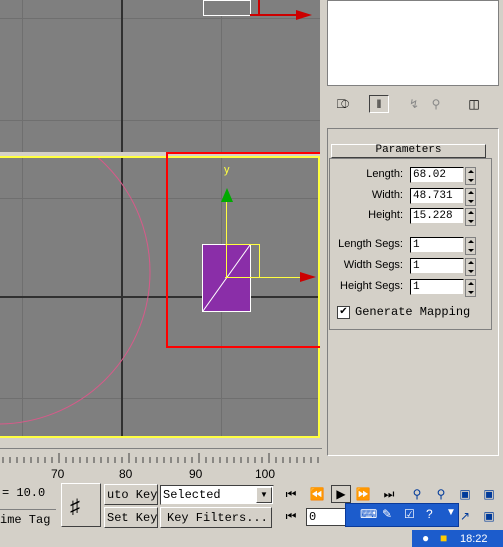  Describe the element at coordinates (470, 288) in the screenshot. I see `height-segs-spinner` at that location.